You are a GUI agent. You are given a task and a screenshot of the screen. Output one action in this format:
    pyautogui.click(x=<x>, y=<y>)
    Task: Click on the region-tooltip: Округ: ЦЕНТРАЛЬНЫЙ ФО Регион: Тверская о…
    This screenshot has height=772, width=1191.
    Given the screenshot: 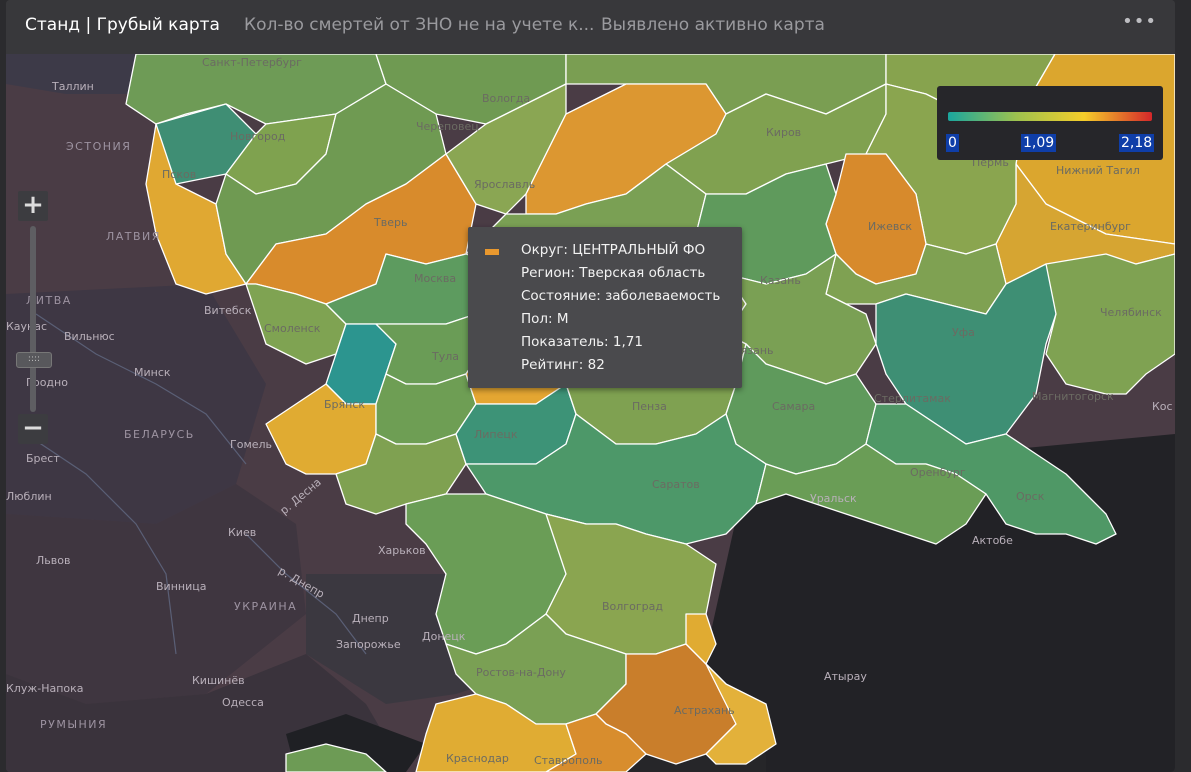 What is the action you would take?
    pyautogui.click(x=605, y=307)
    